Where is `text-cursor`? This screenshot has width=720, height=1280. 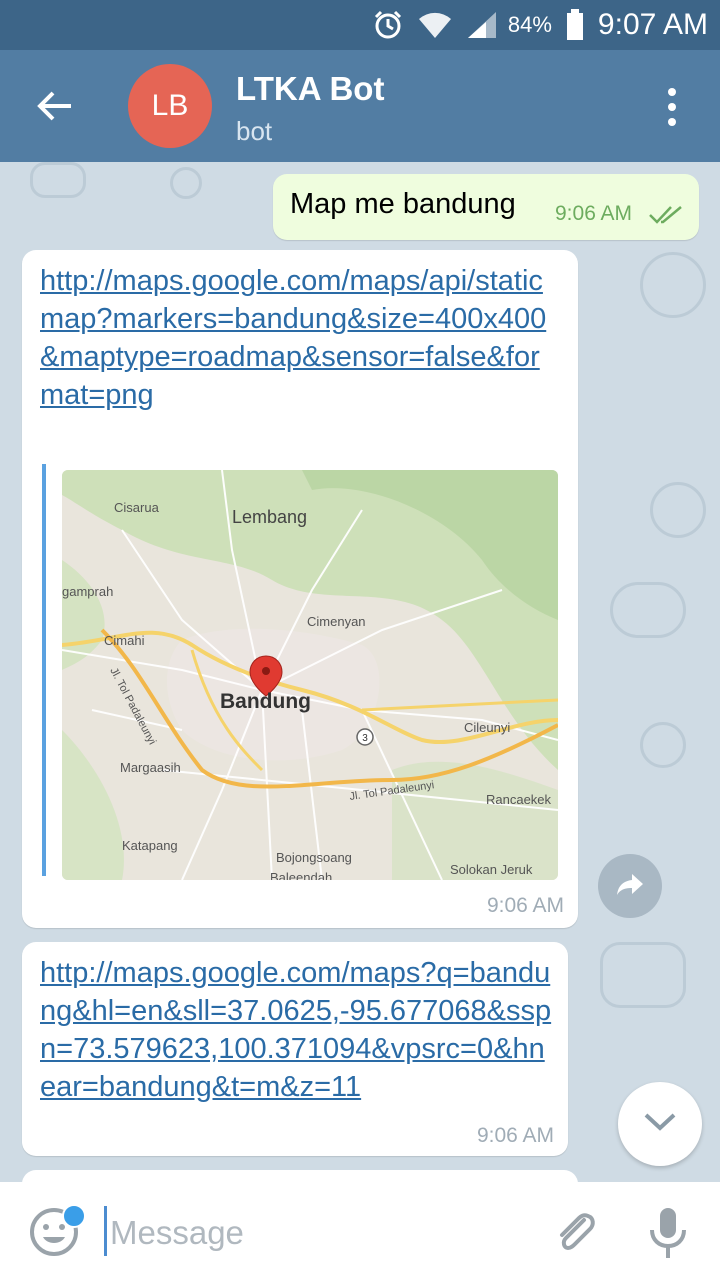
text-cursor is located at coordinates (105, 1231).